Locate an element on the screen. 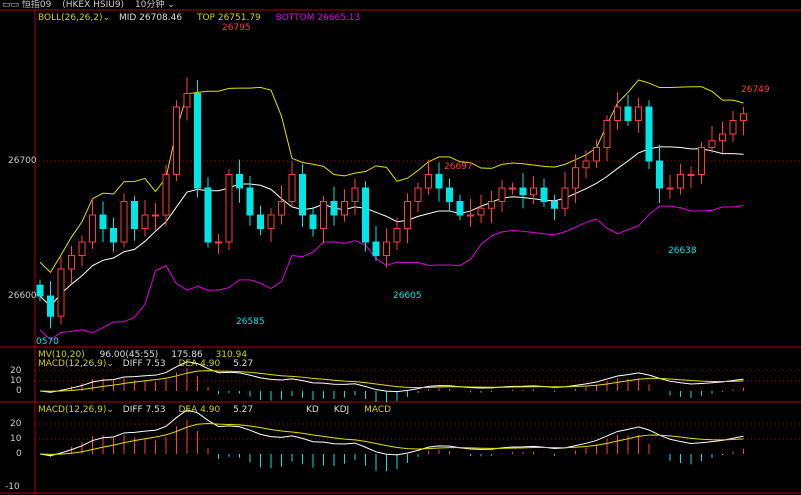 This screenshot has height=495, width=801. symbol-code: (HKEX HSIU9) is located at coordinates (93, 5).